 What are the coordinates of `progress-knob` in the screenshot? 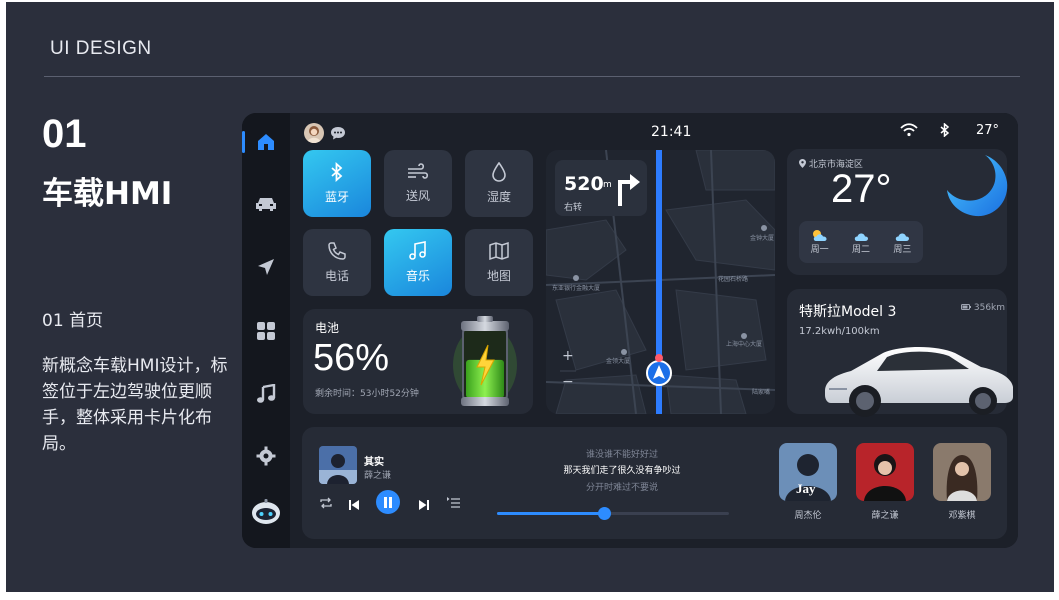 It's located at (604, 513).